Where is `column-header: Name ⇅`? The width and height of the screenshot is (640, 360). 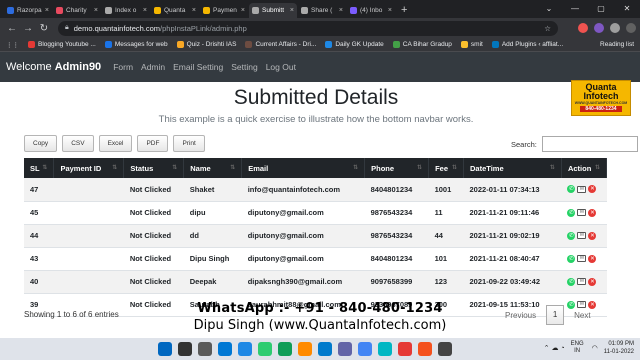 column-header: Name ⇅ is located at coordinates (213, 168).